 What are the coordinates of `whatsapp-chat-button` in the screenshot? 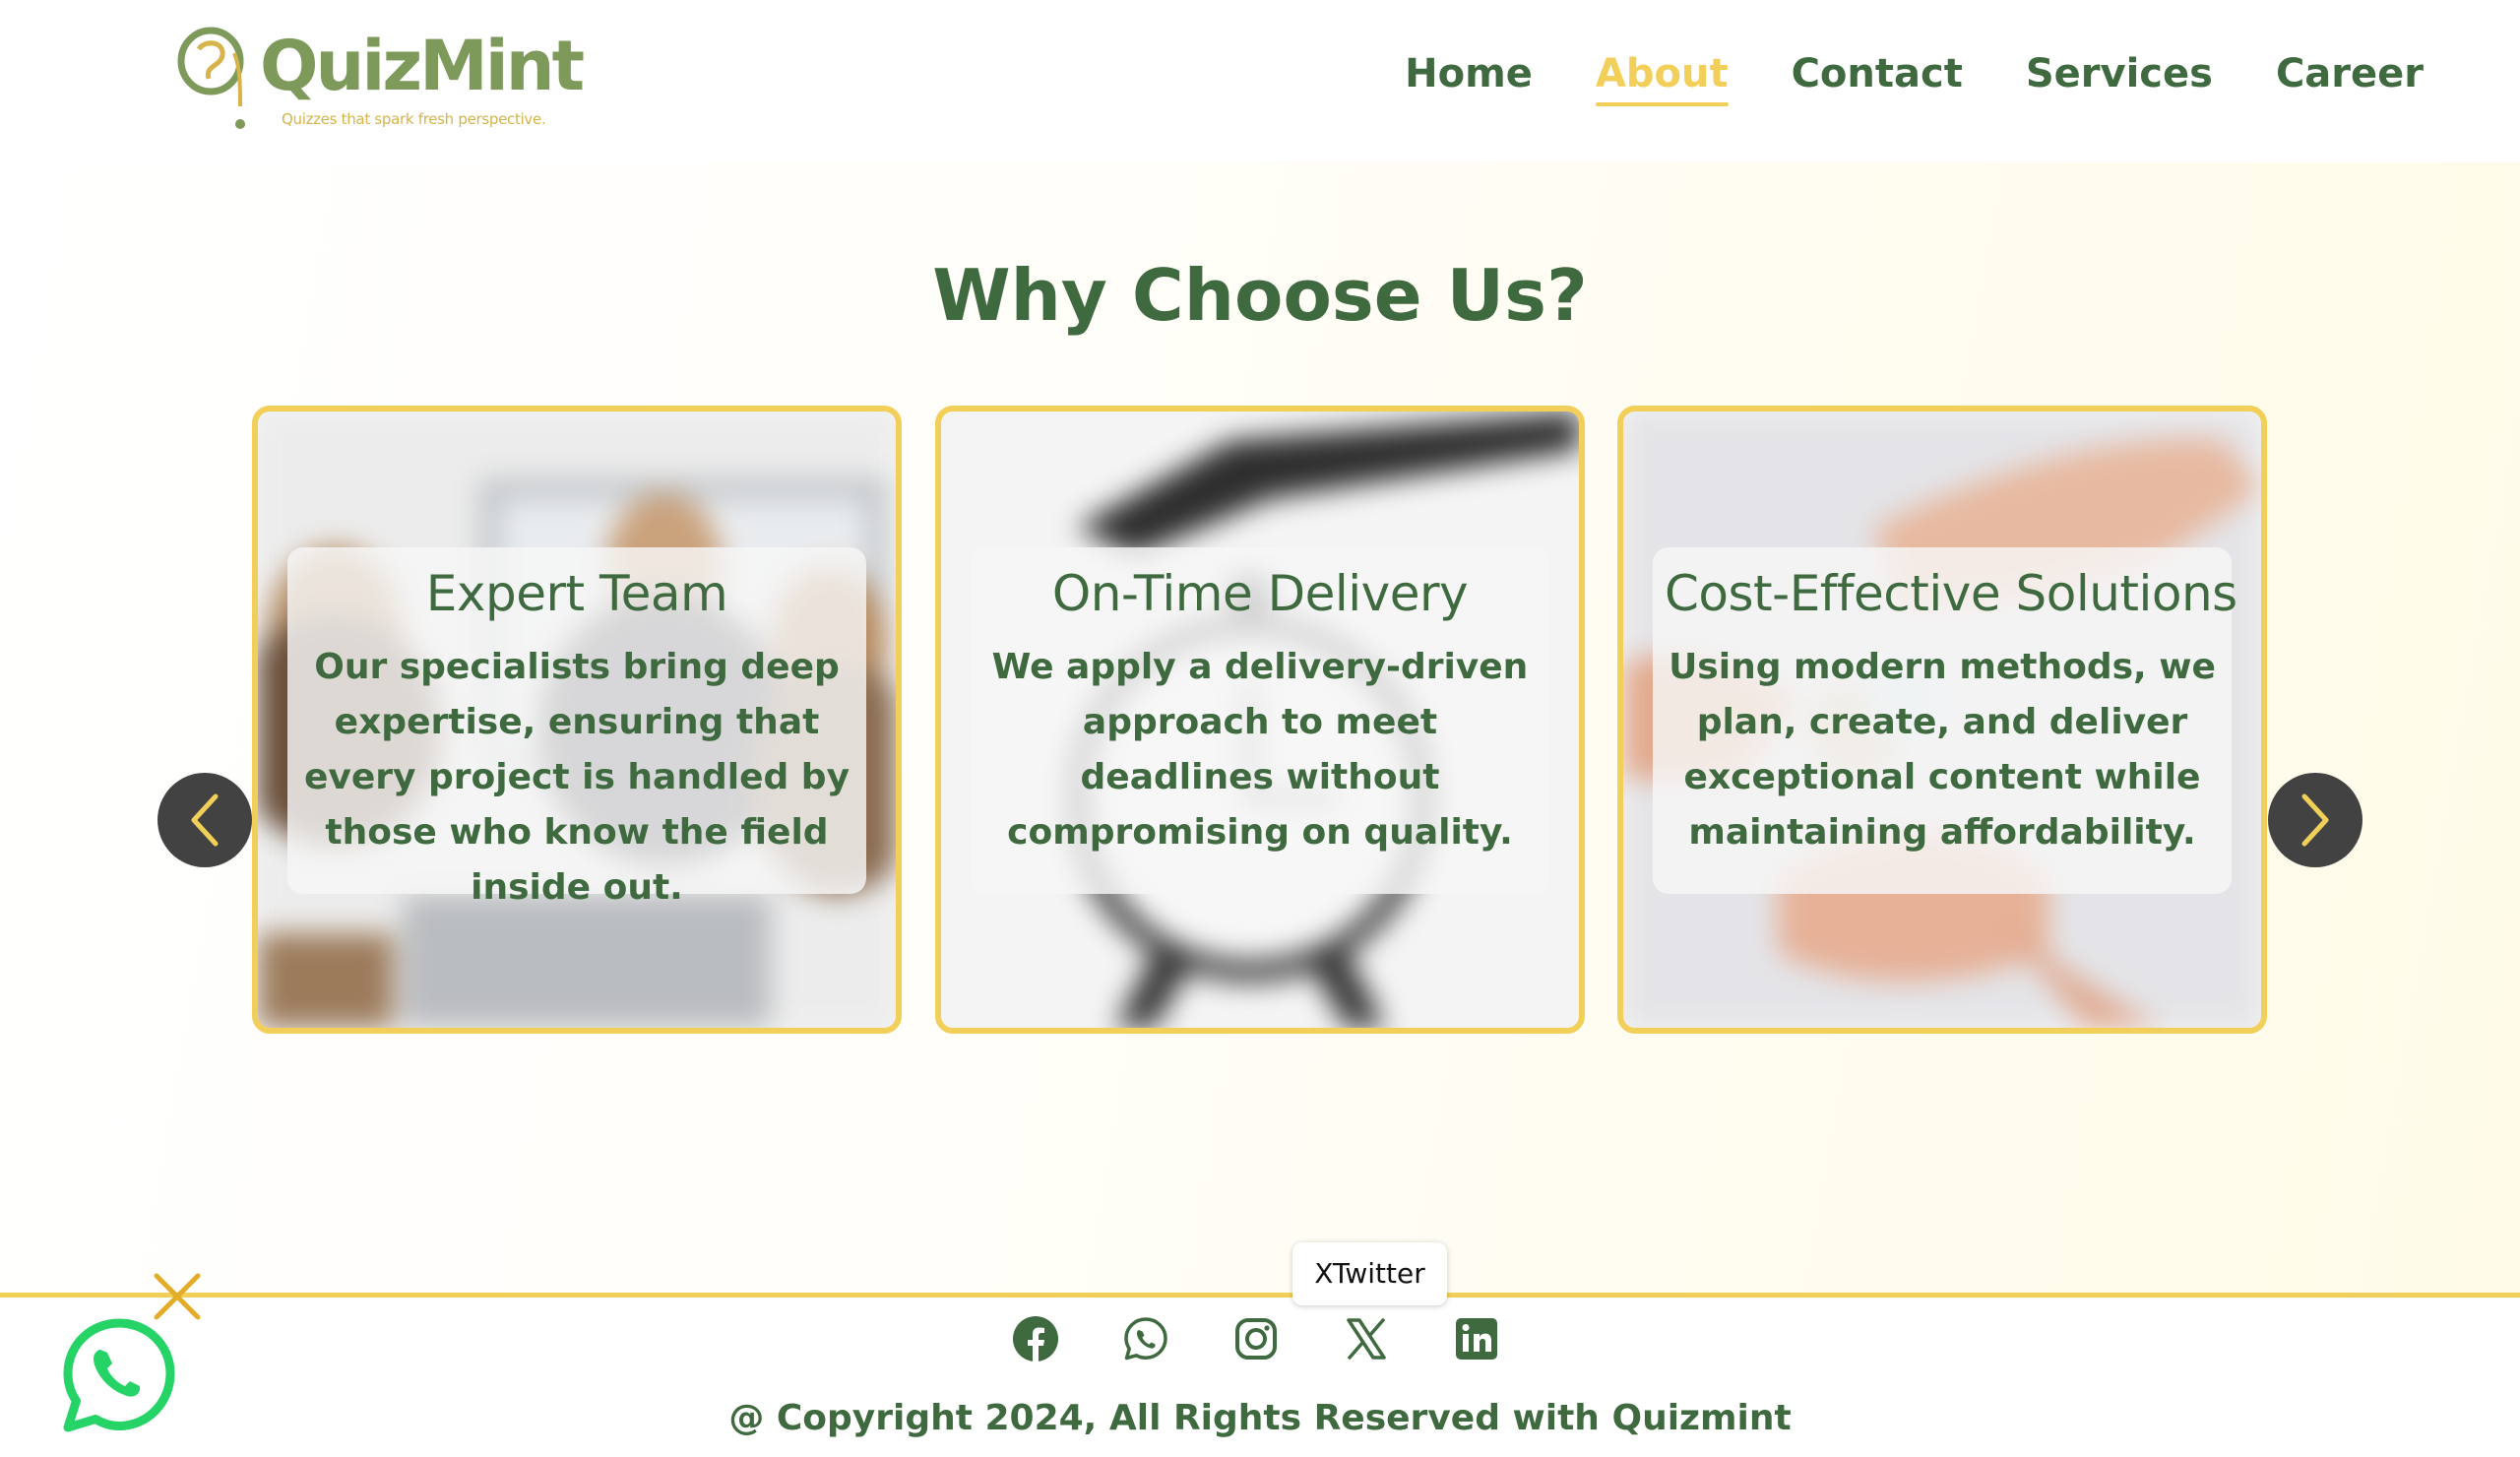 It's located at (119, 1375).